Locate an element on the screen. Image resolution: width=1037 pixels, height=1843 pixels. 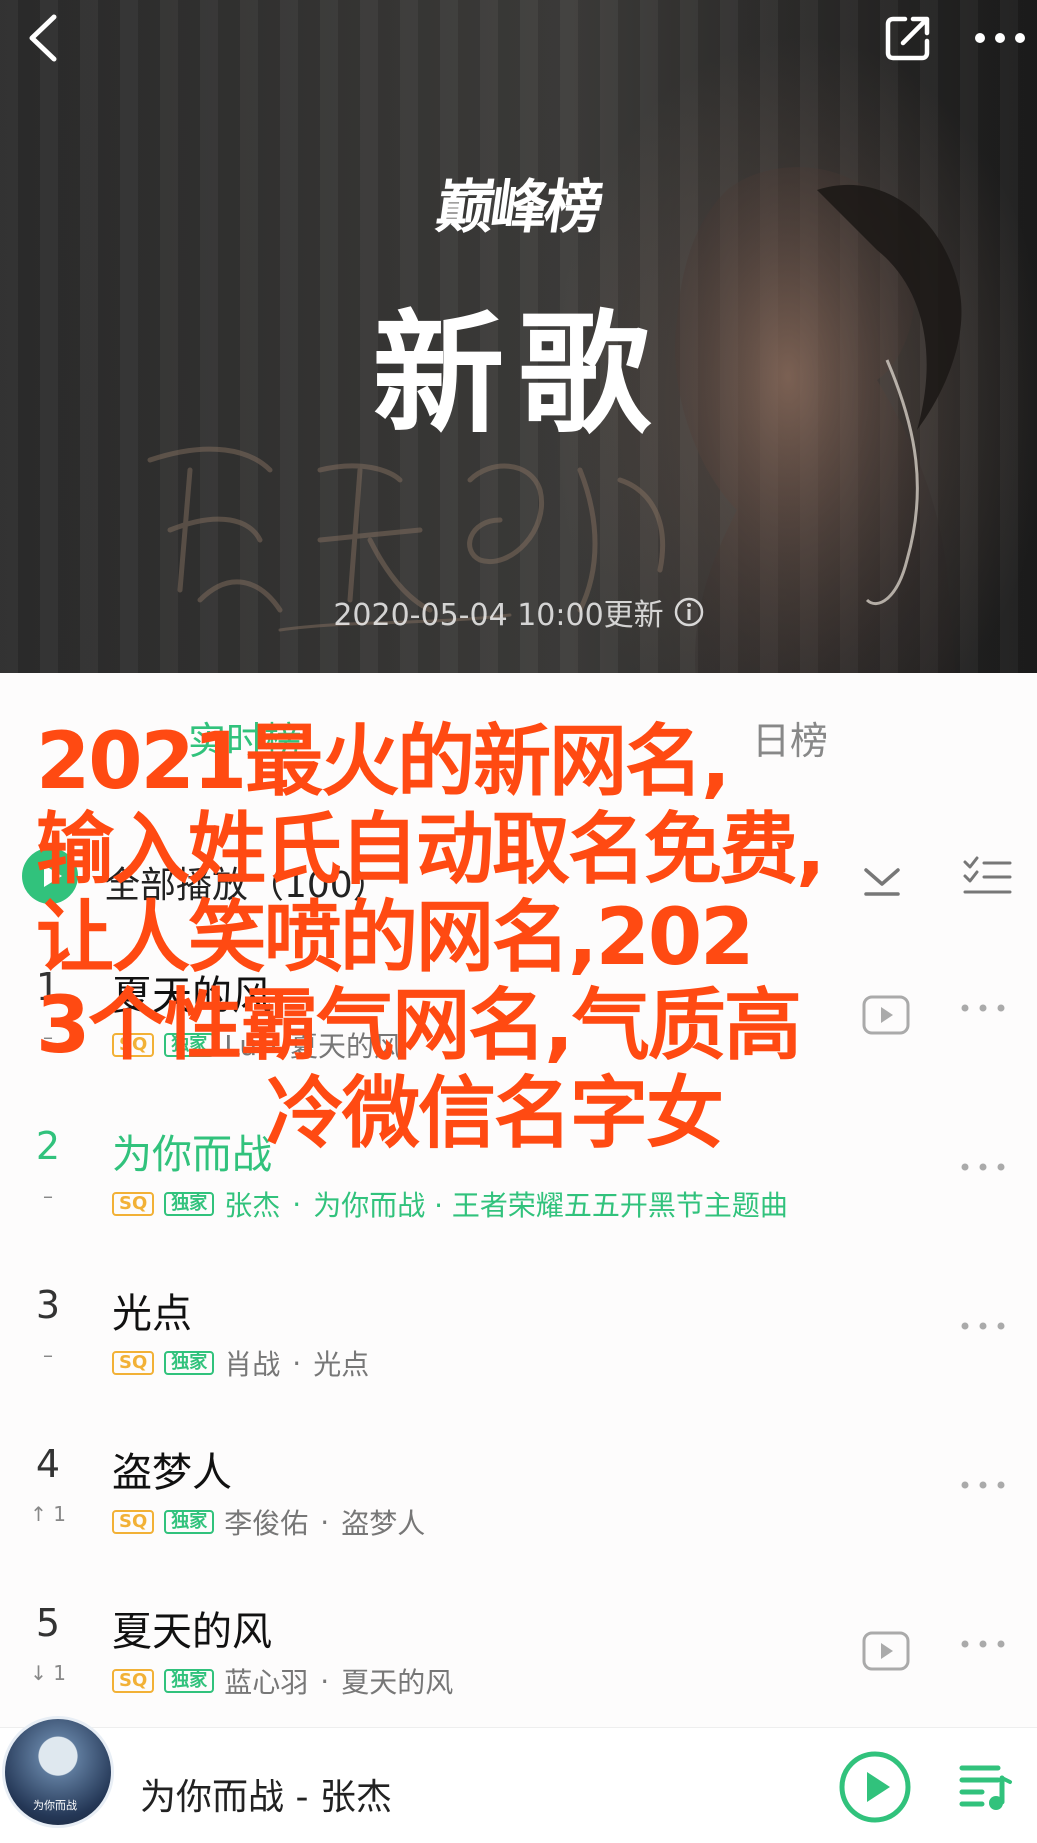
song-meta: SQ 独家 蓝心羽 · 夏天的风 is located at coordinates (282, 1681).